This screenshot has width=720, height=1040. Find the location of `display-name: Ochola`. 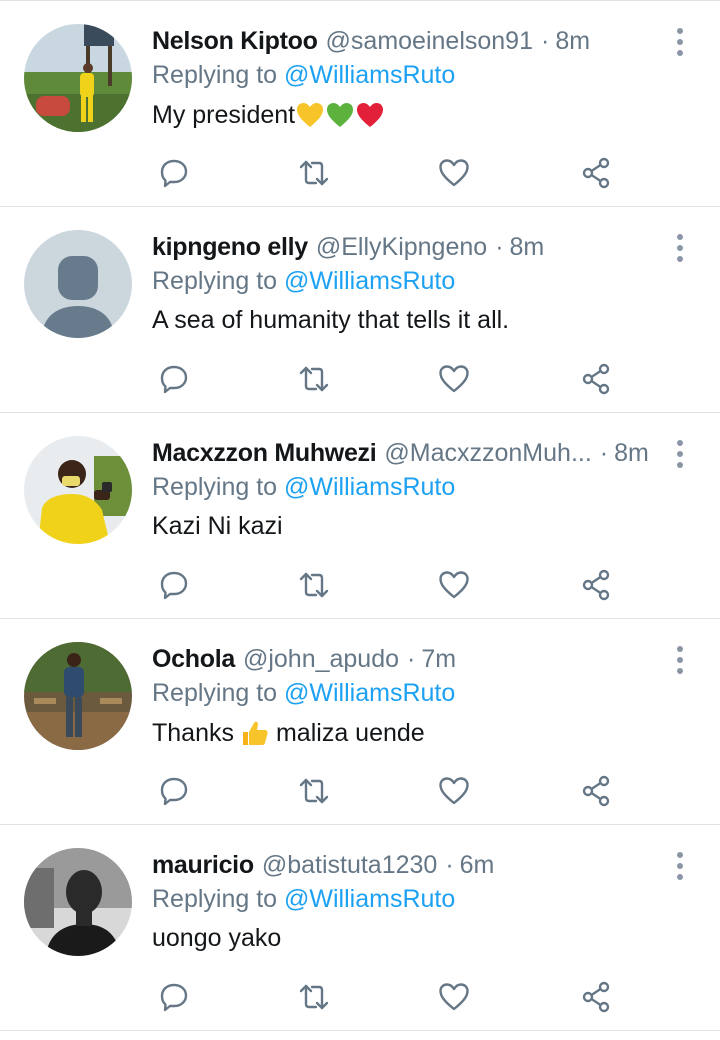

display-name: Ochola is located at coordinates (193, 659).